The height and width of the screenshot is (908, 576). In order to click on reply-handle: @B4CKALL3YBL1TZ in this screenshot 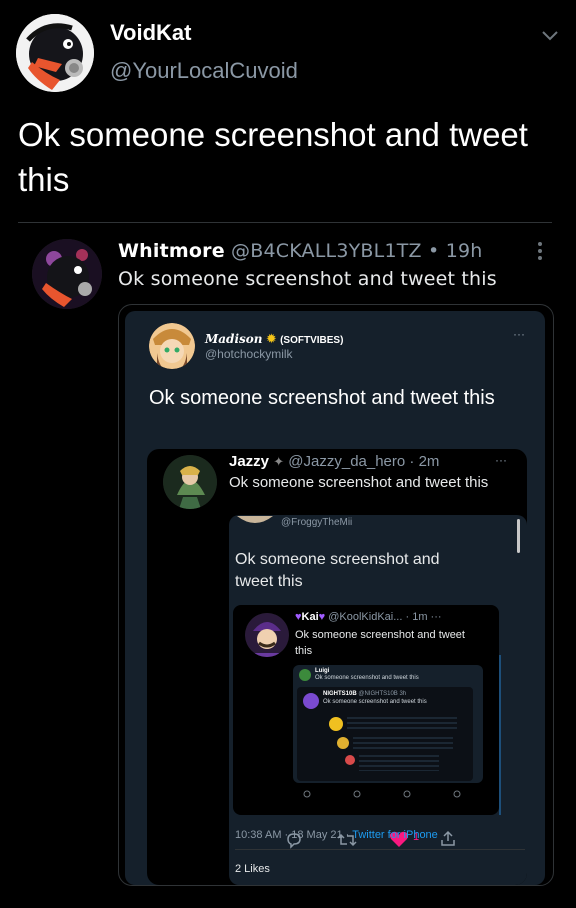, I will do `click(326, 251)`.